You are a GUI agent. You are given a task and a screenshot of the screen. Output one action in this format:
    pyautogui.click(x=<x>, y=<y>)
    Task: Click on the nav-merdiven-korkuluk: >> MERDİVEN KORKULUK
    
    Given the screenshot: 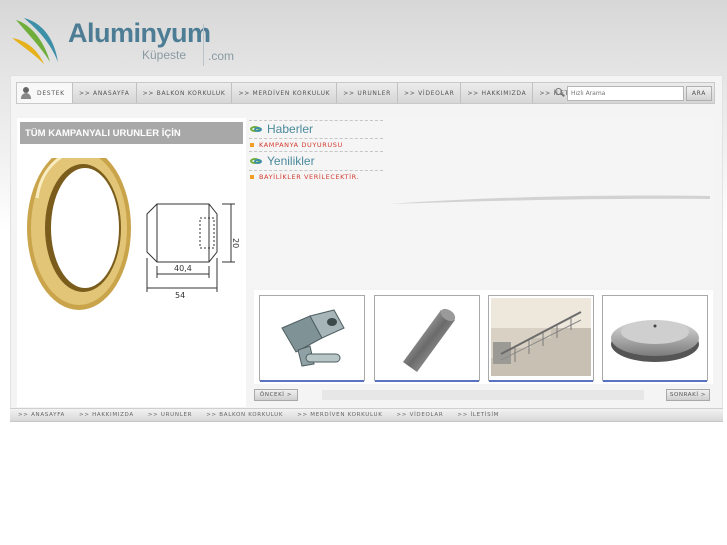 What is the action you would take?
    pyautogui.click(x=285, y=93)
    